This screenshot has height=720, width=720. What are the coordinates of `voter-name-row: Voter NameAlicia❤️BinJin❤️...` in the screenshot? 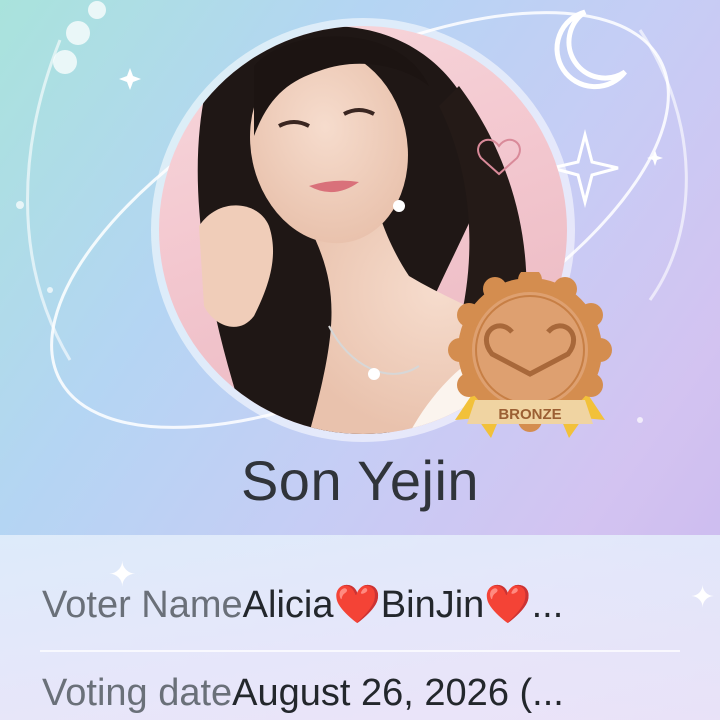 It's located at (302, 605).